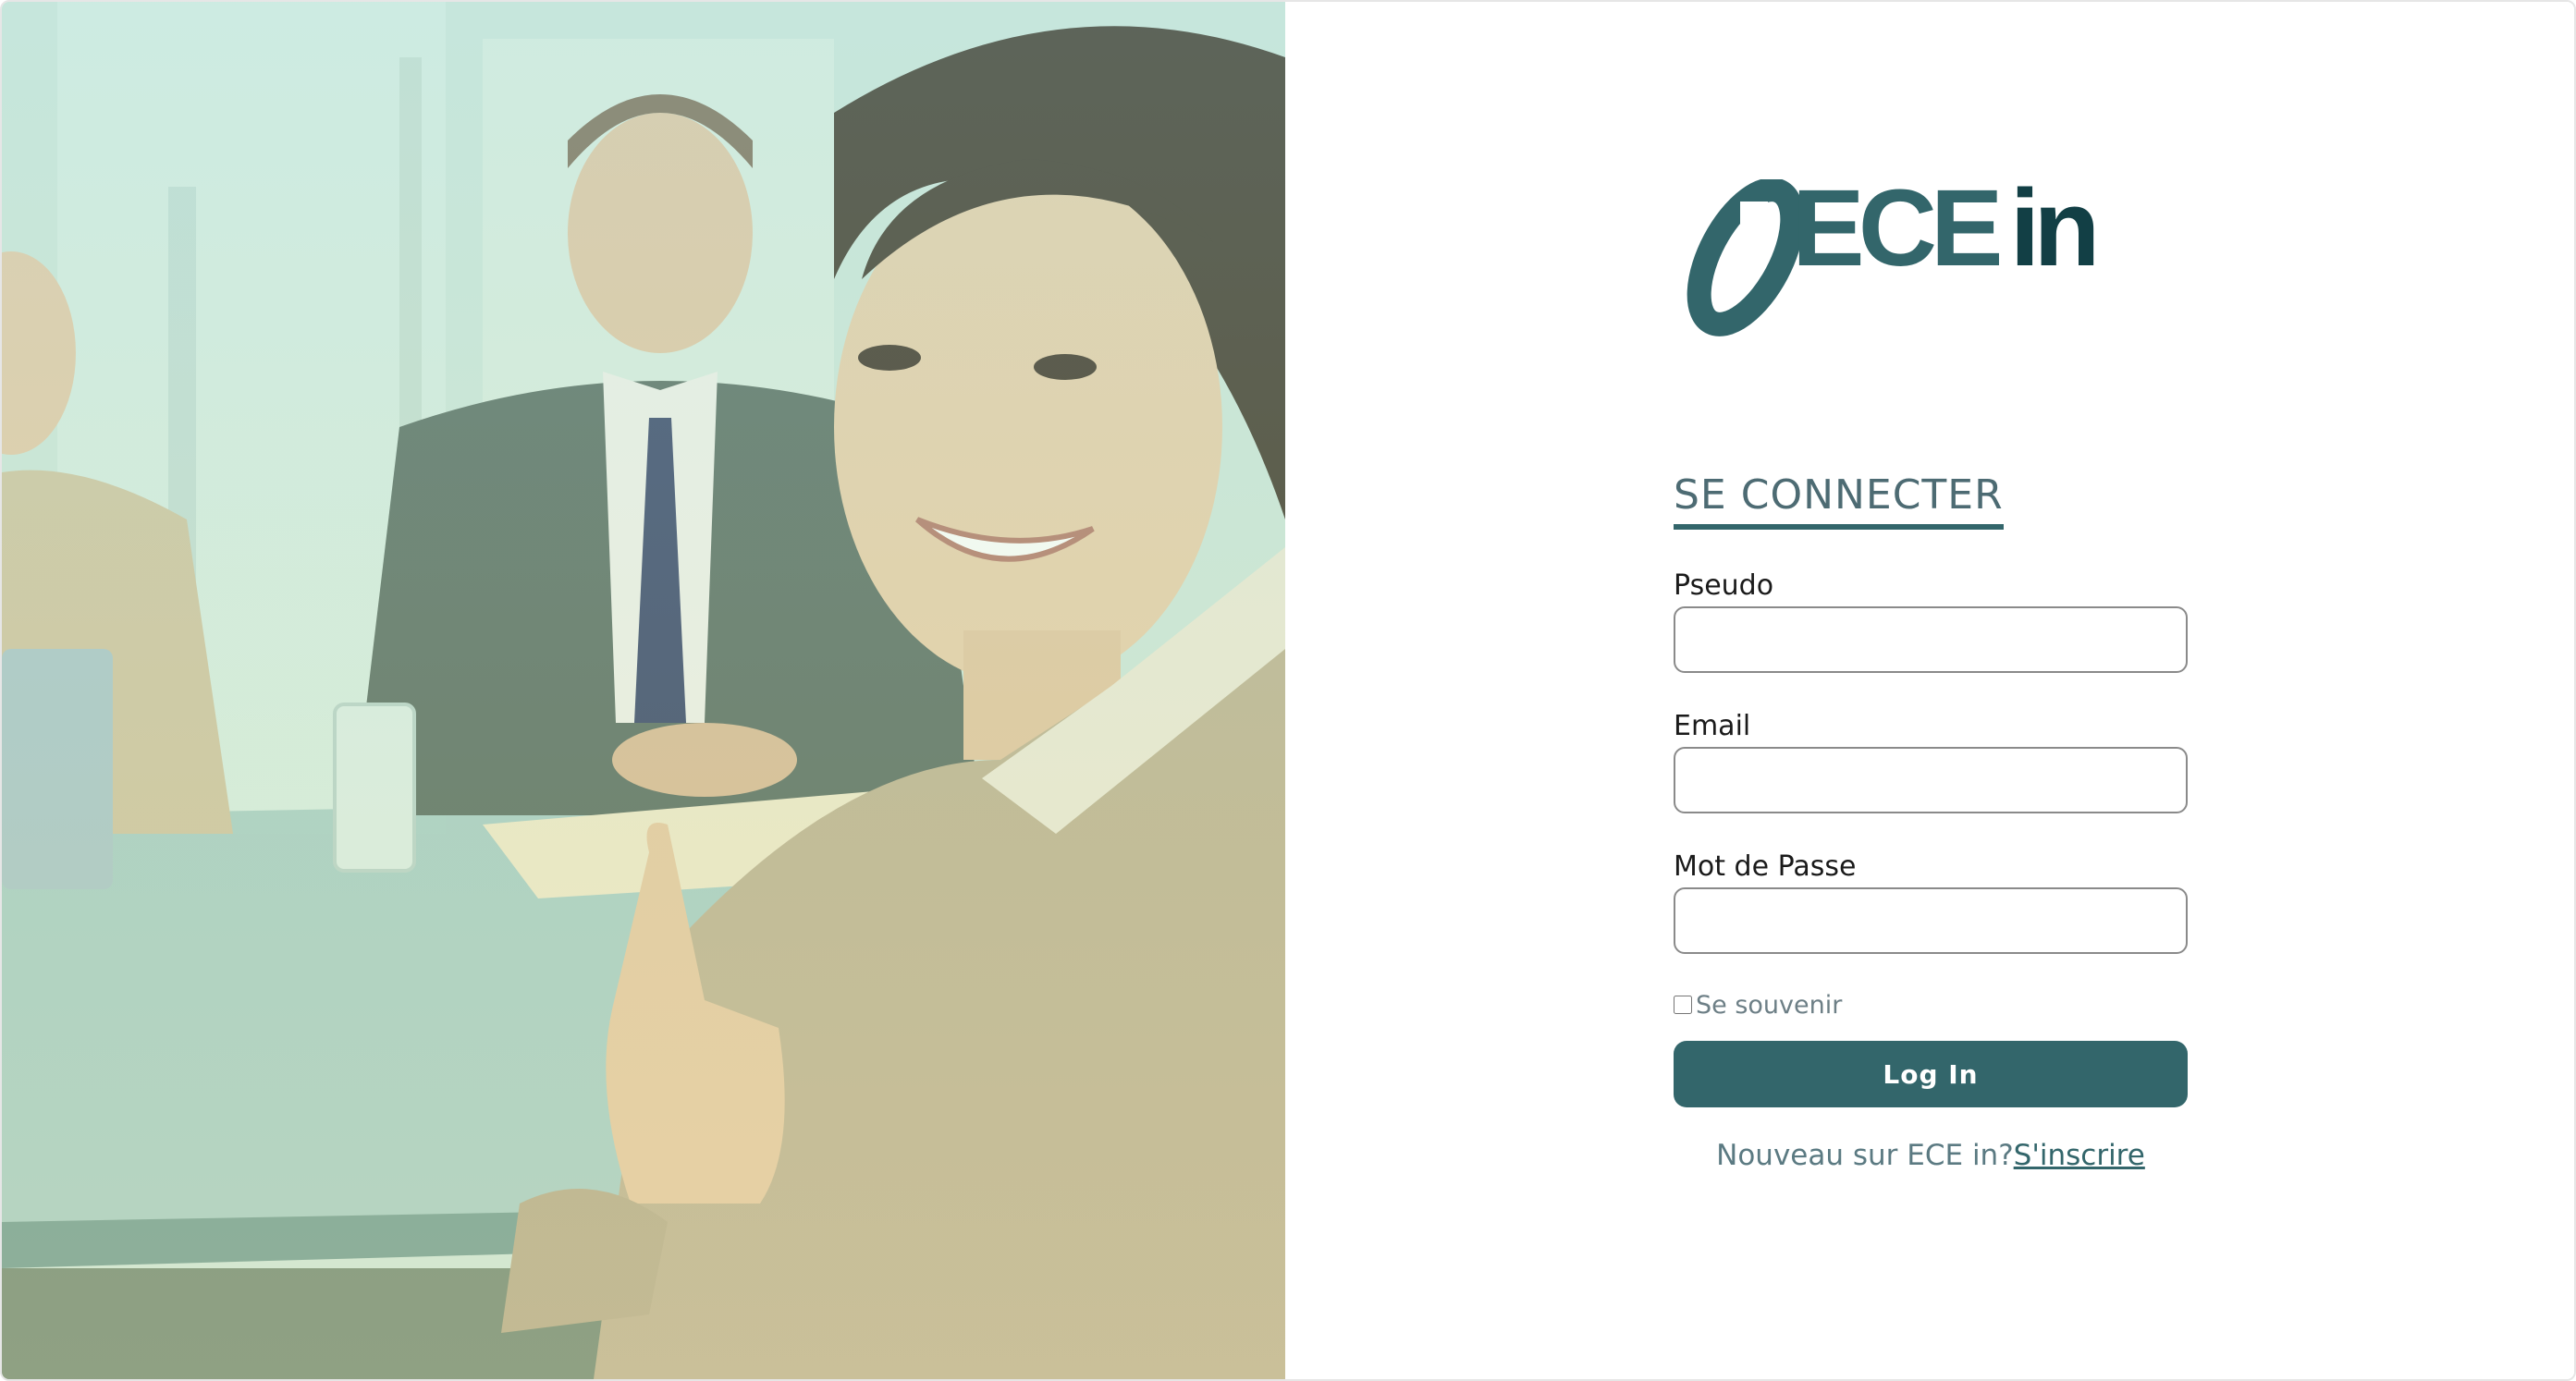 This screenshot has width=2576, height=1381. I want to click on brand-logo-text: ECE in, so click(1947, 228).